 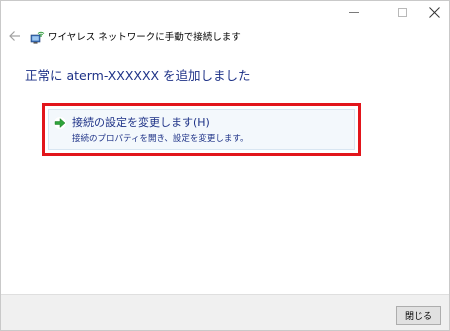 What do you see at coordinates (141, 122) in the screenshot?
I see `command-link-title: 接続の設定を変更します(H)` at bounding box center [141, 122].